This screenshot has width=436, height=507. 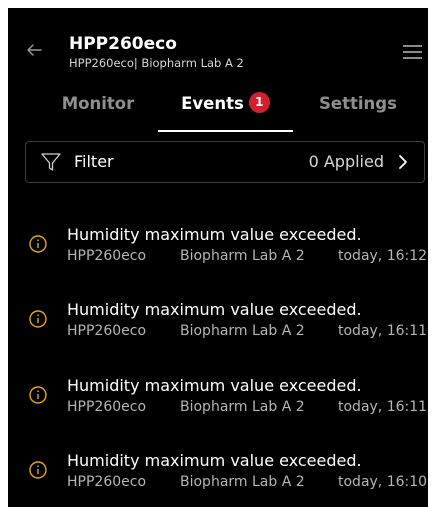 I want to click on hamburger-menu-icon, so click(x=412, y=52).